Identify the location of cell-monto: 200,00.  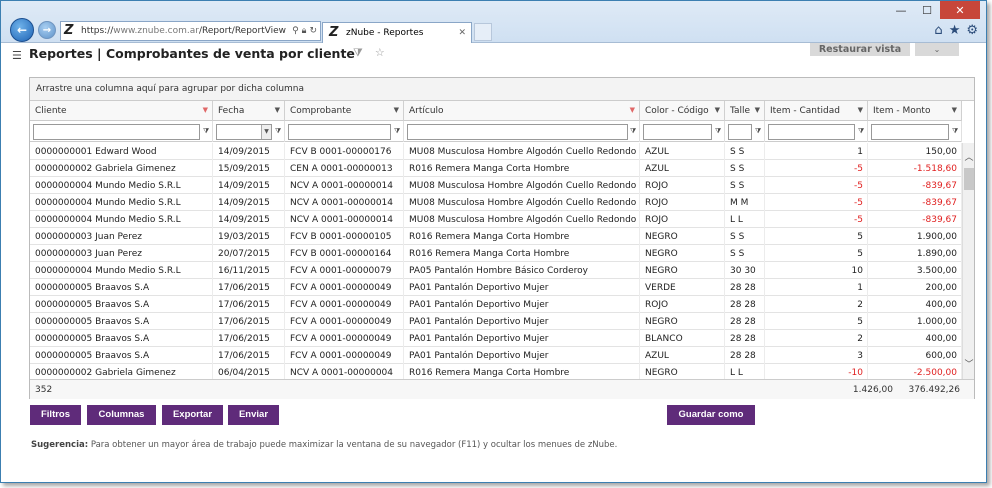
(915, 287).